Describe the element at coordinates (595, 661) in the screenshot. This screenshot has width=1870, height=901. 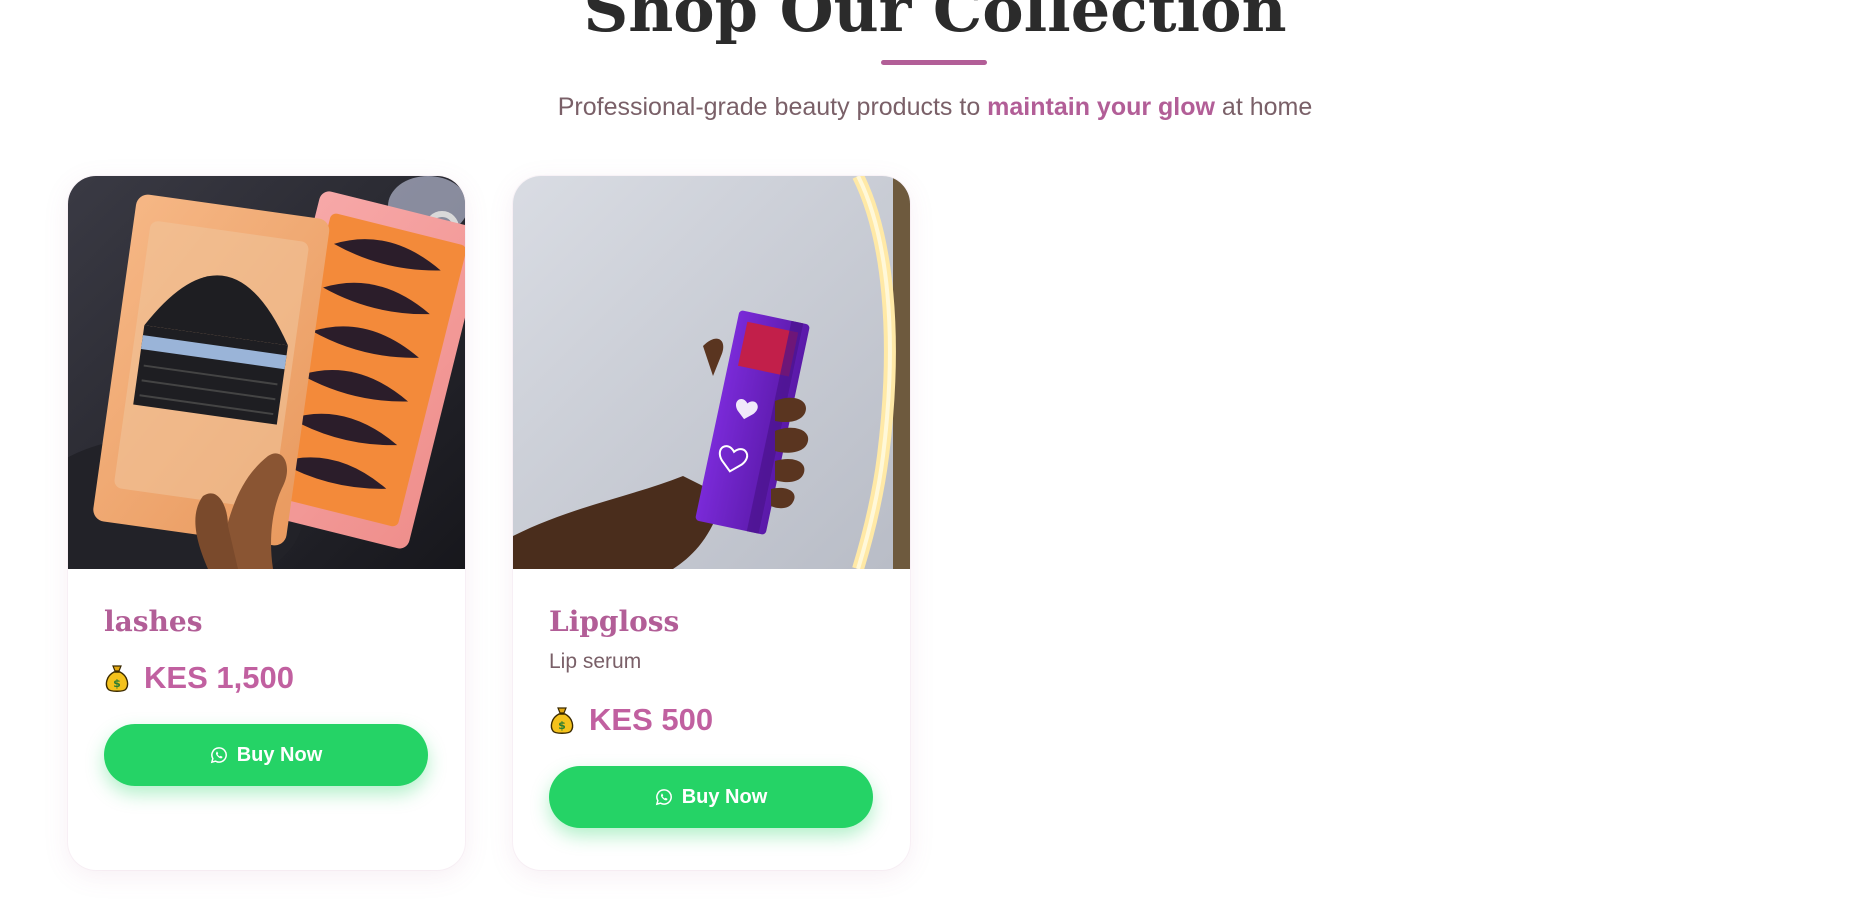
I see `product-description: Lip serum` at that location.